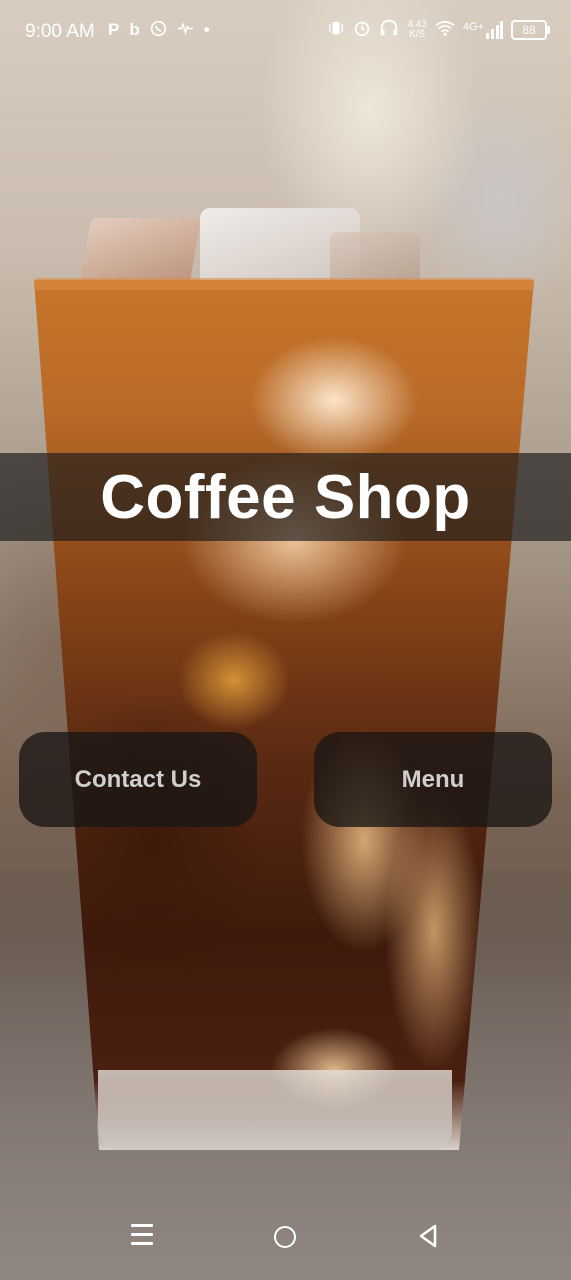  Describe the element at coordinates (285, 32) in the screenshot. I see `status-bar: 9:00 AM P b • 4.43 K/S 4G+ 88` at that location.